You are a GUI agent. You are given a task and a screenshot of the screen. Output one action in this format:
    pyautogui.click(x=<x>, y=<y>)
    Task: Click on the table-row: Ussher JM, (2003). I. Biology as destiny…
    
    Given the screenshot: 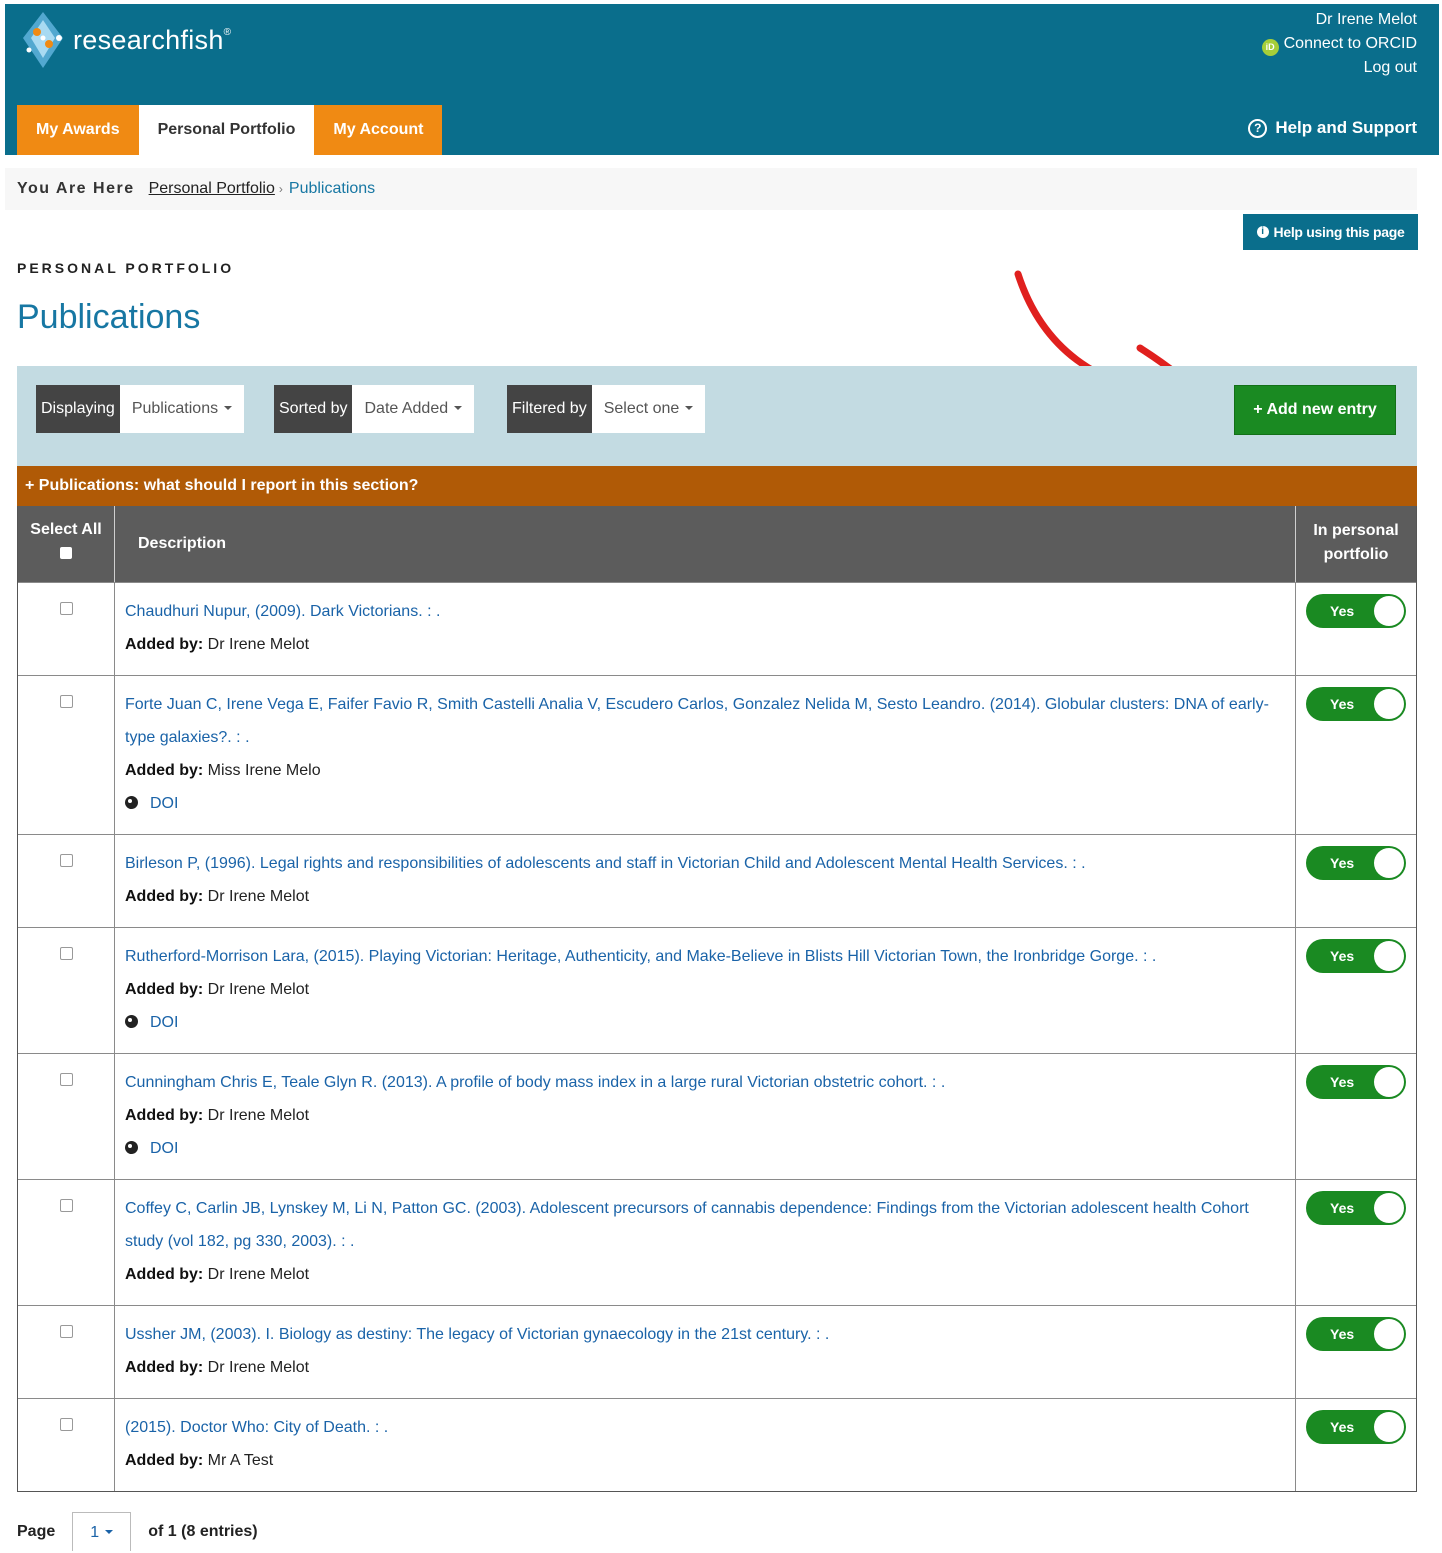 What is the action you would take?
    pyautogui.click(x=717, y=1351)
    